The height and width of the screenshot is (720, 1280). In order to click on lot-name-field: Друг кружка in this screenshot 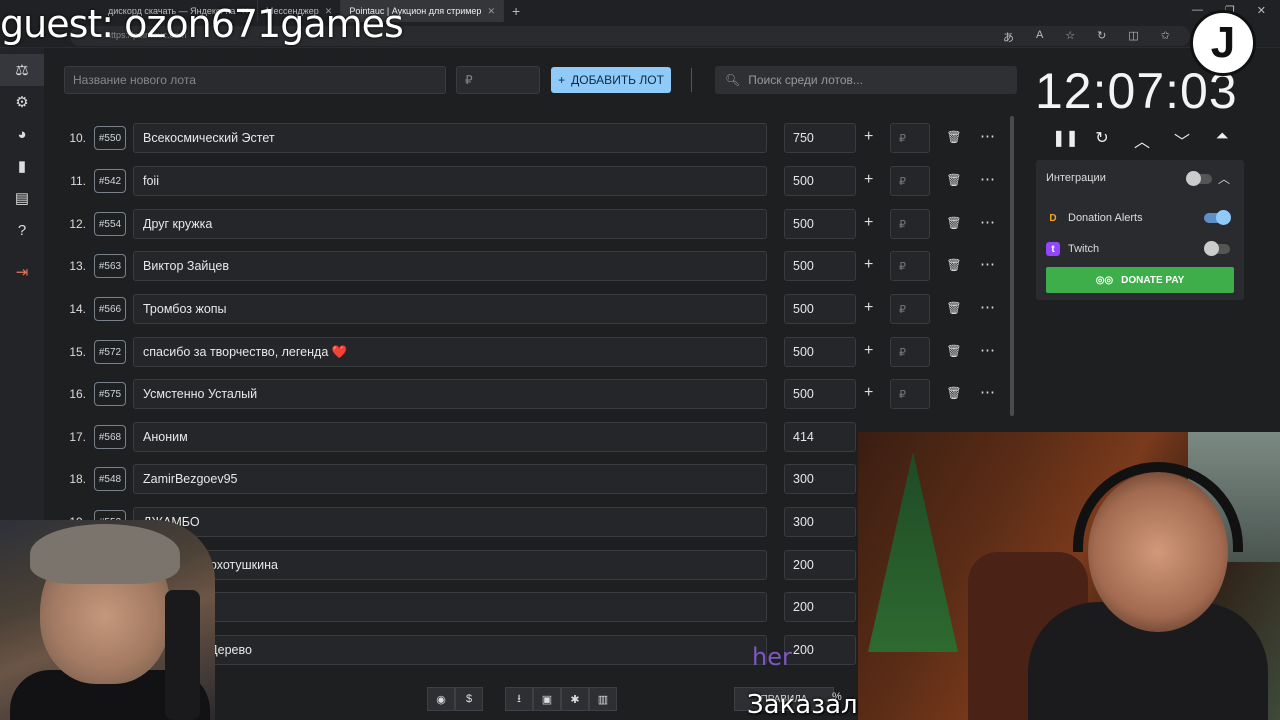, I will do `click(450, 224)`.